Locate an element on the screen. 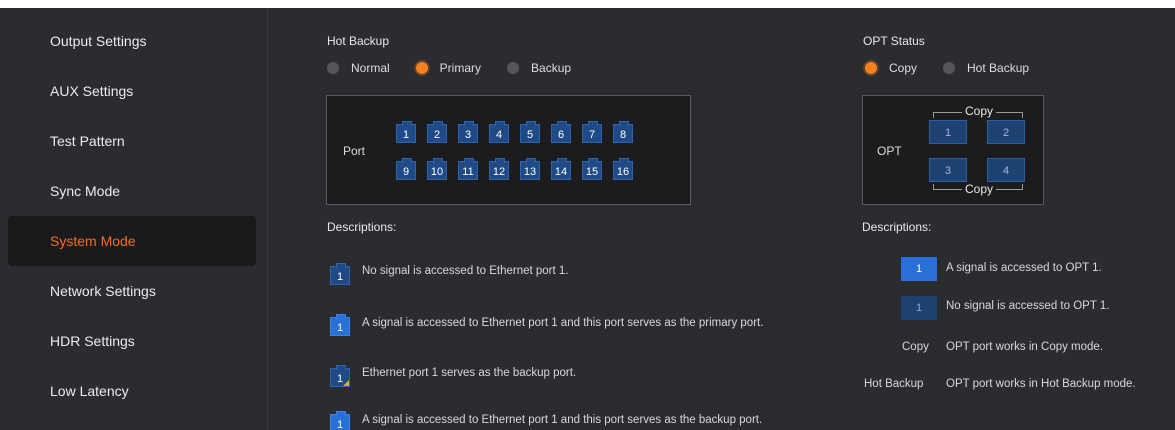 This screenshot has width=1175, height=430. port-7: 7 is located at coordinates (592, 132).